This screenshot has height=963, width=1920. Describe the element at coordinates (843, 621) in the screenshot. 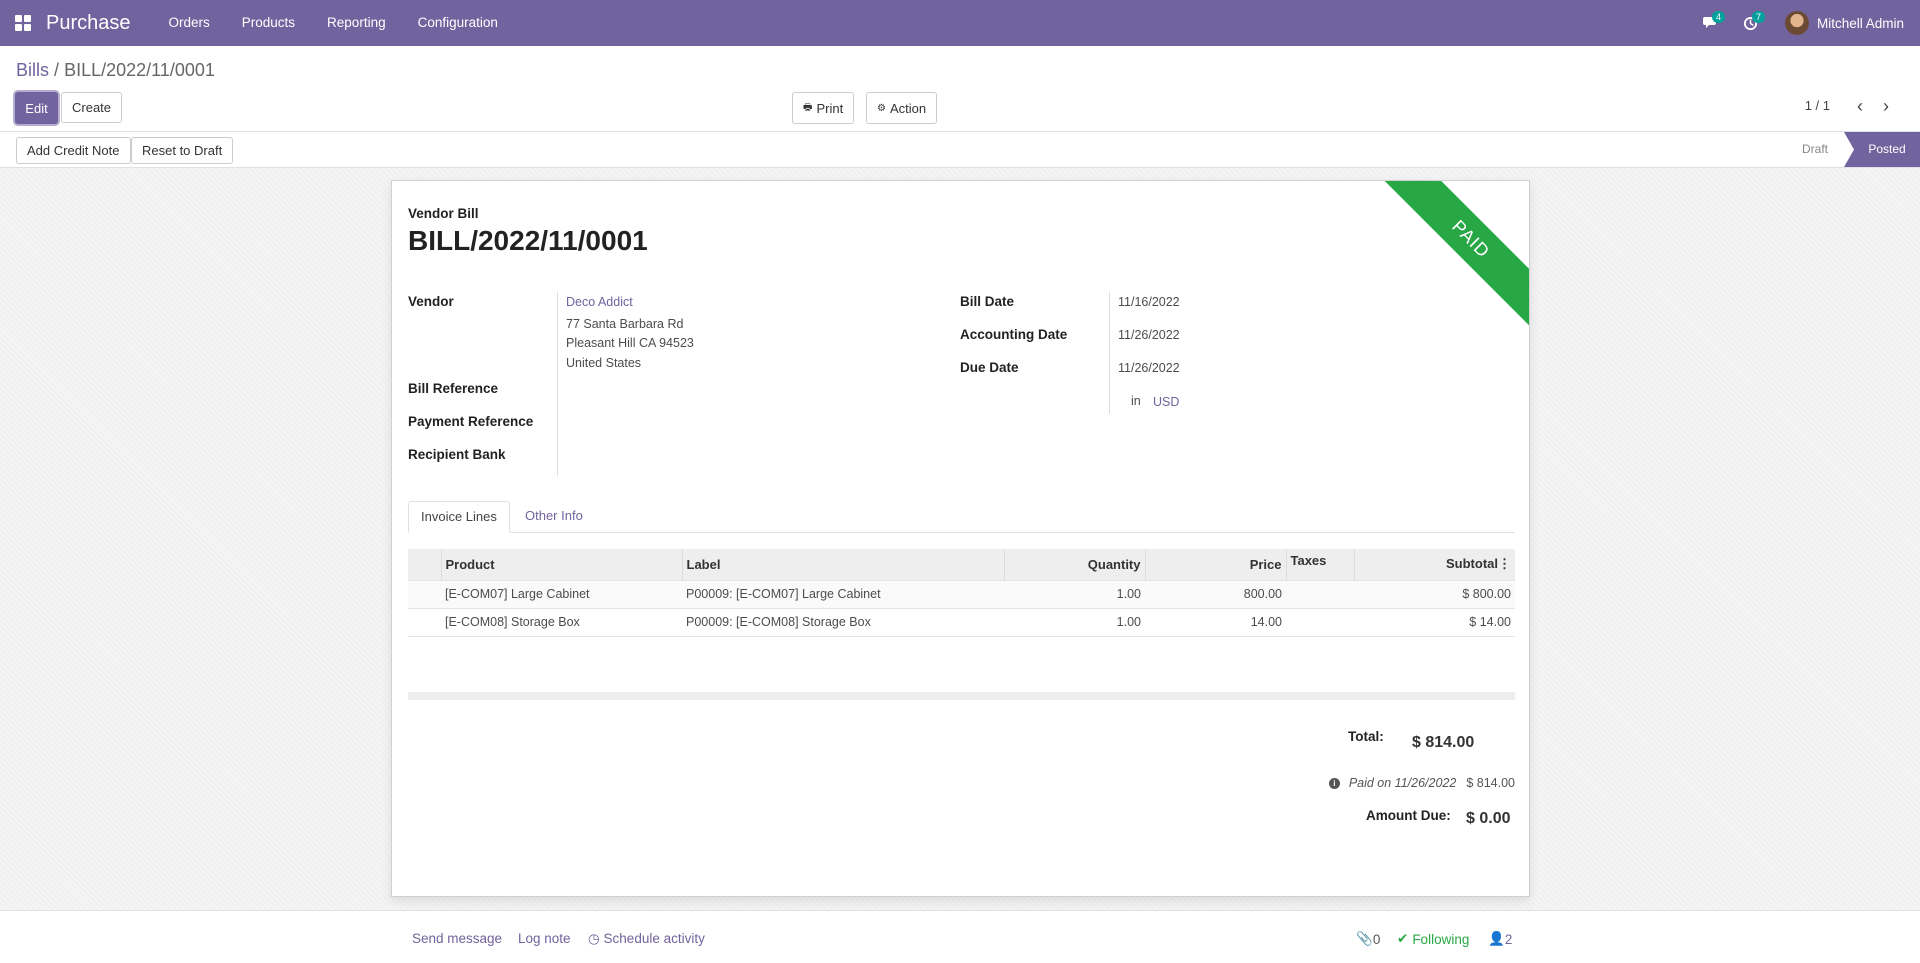

I see `cell-label: P00009: [E-COM08] Storage Box` at that location.